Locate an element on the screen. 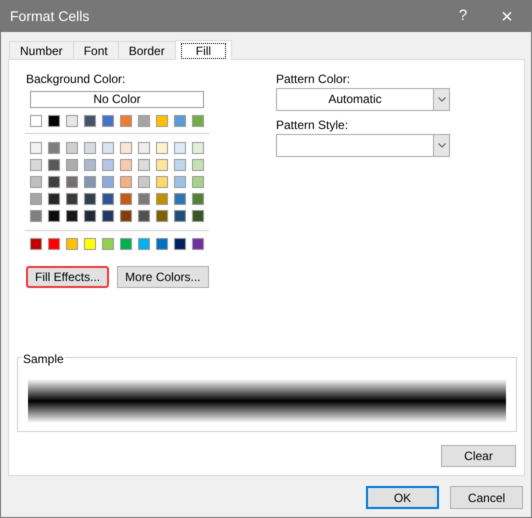  field-label: Pattern Color: is located at coordinates (314, 78).